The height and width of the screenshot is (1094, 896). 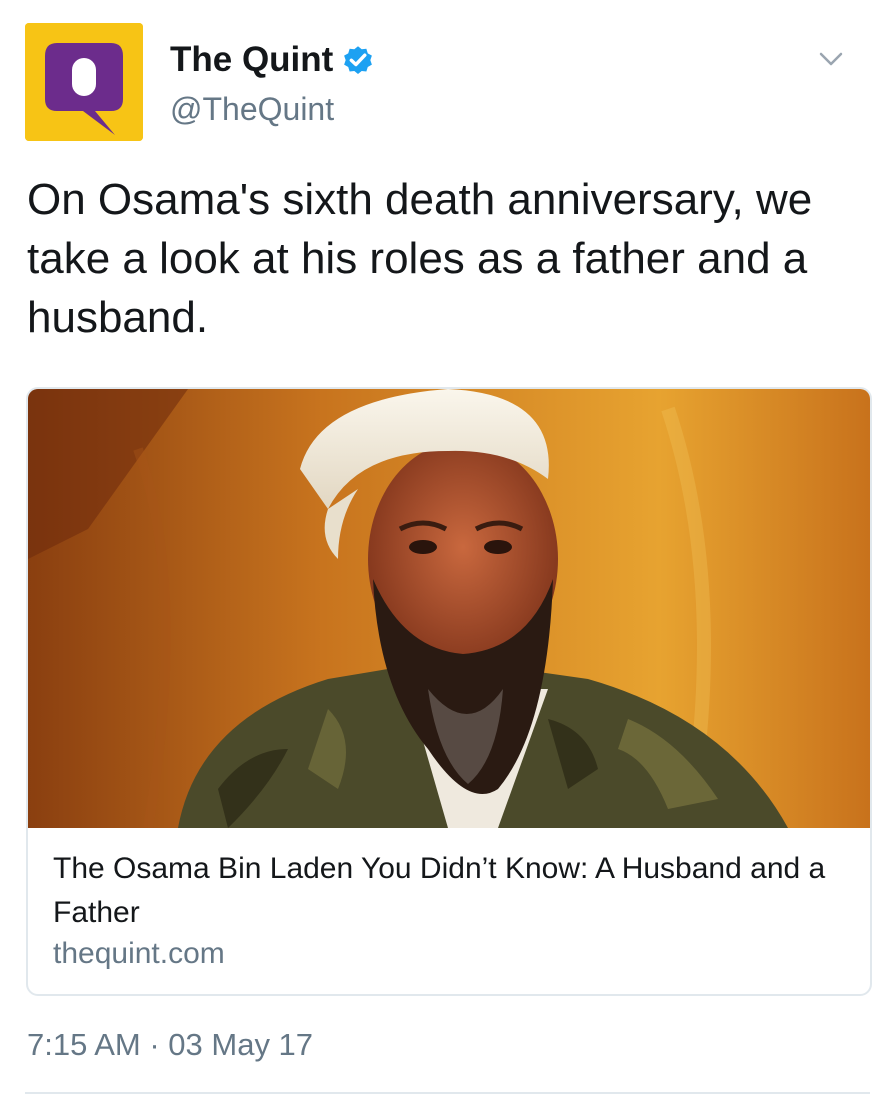 What do you see at coordinates (139, 953) in the screenshot?
I see `card-domain: thequint.com` at bounding box center [139, 953].